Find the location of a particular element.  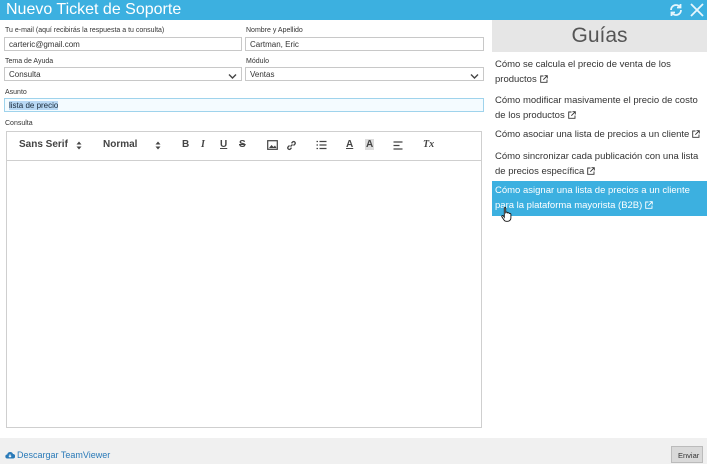

nombre-value: Cartman, Eric is located at coordinates (274, 44).